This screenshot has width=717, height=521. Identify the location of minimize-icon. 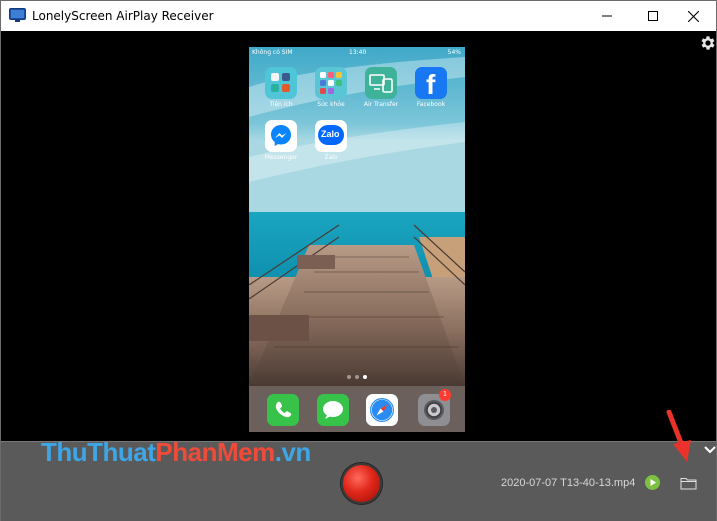
(607, 16).